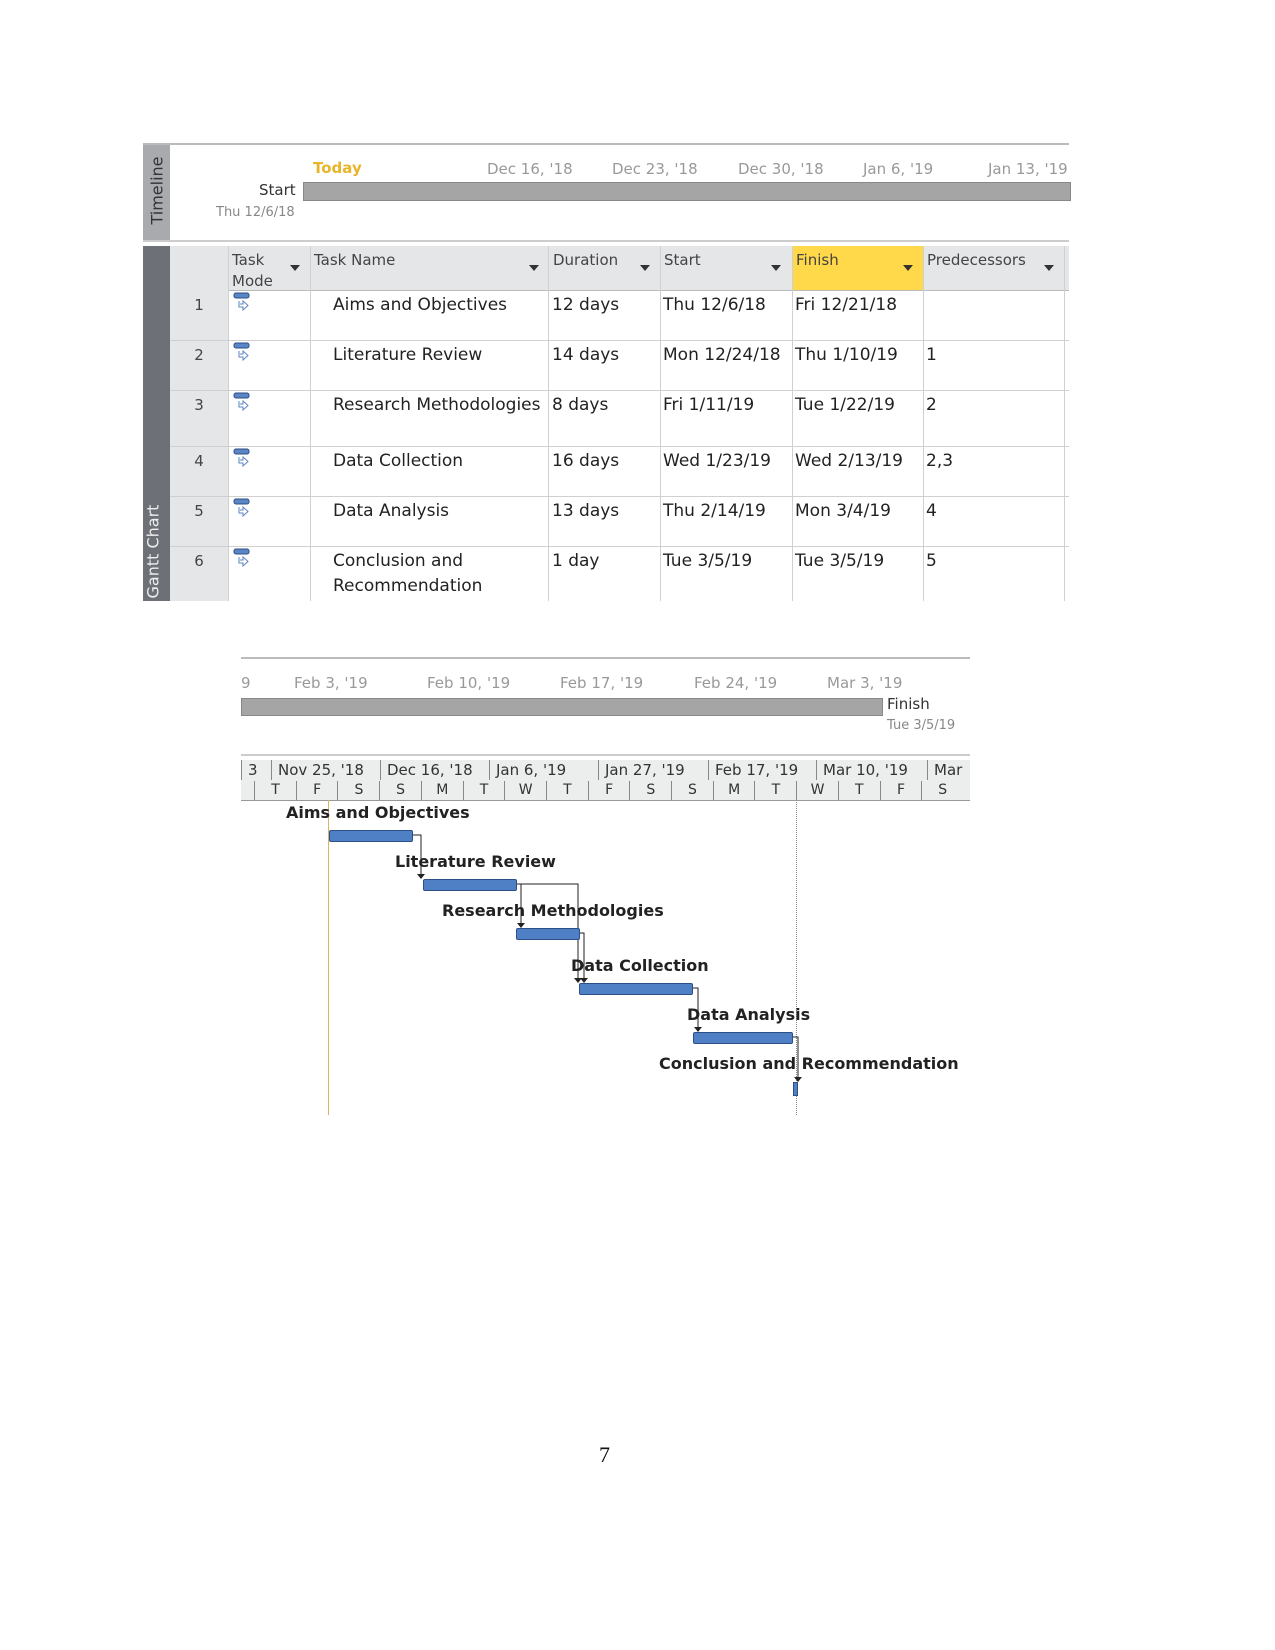 The image size is (1275, 1650). What do you see at coordinates (636, 989) in the screenshot?
I see `gantt-bar-data-collection` at bounding box center [636, 989].